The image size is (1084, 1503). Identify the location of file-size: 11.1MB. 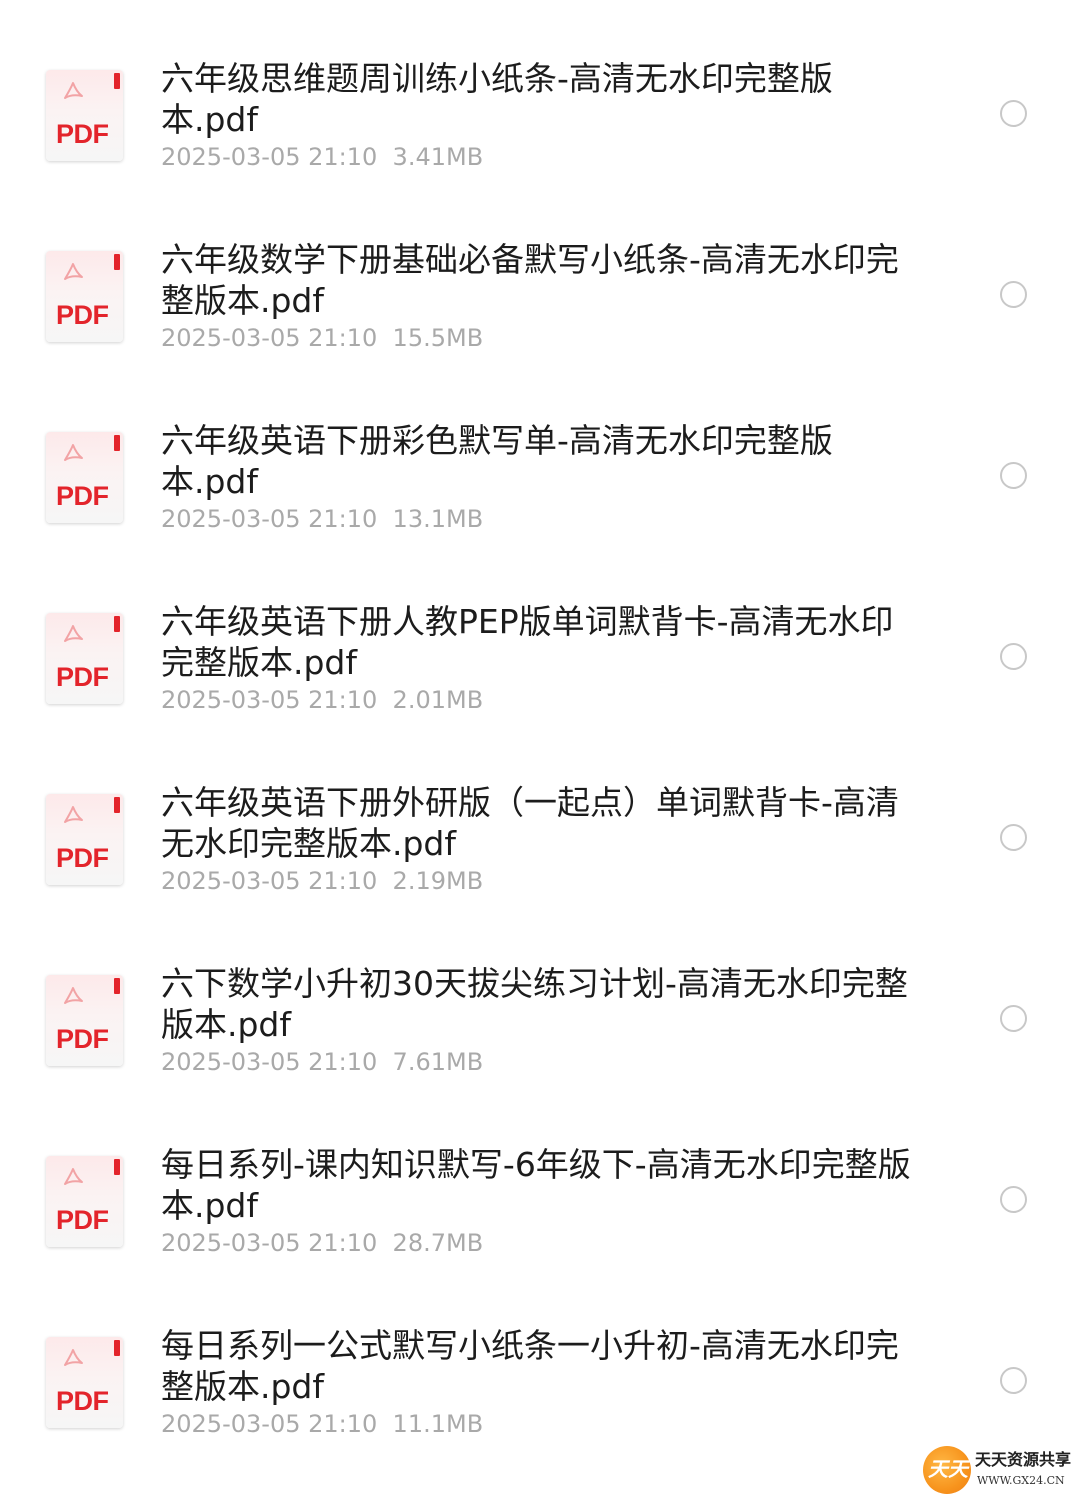
(438, 1424).